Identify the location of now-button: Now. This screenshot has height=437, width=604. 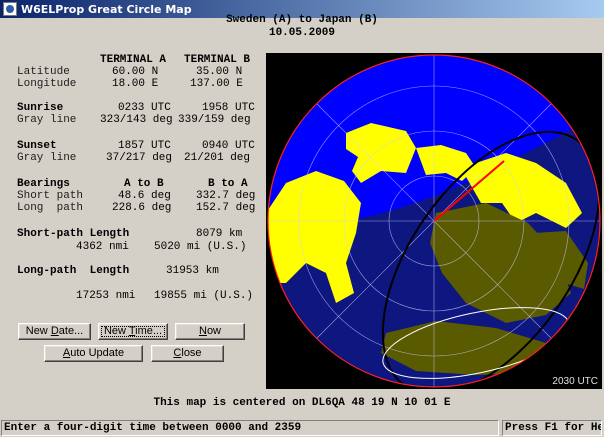
(210, 331).